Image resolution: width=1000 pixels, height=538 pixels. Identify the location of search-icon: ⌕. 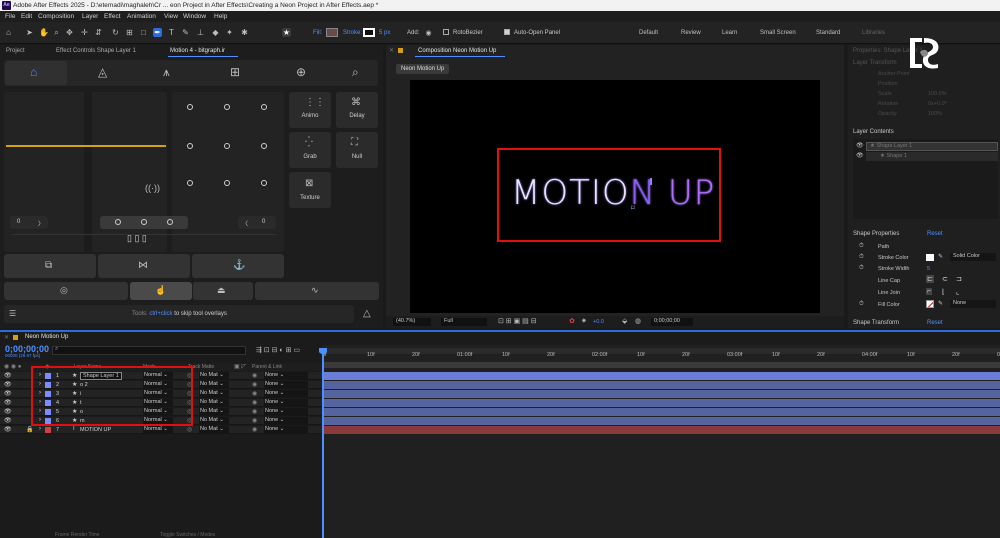
(355, 72).